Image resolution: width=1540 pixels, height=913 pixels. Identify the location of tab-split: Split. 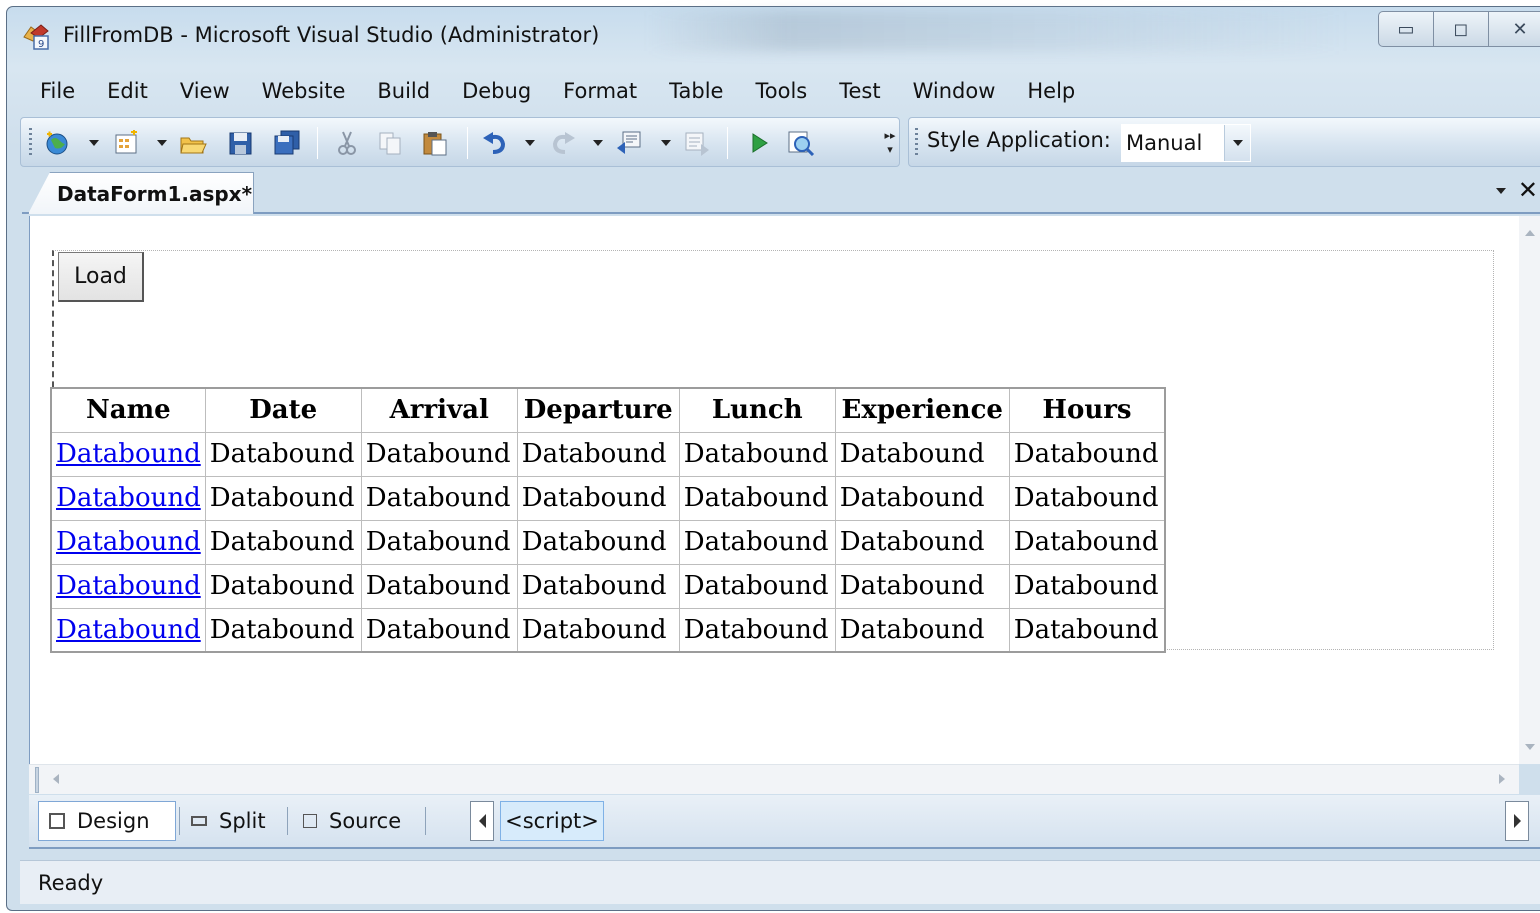
(233, 821).